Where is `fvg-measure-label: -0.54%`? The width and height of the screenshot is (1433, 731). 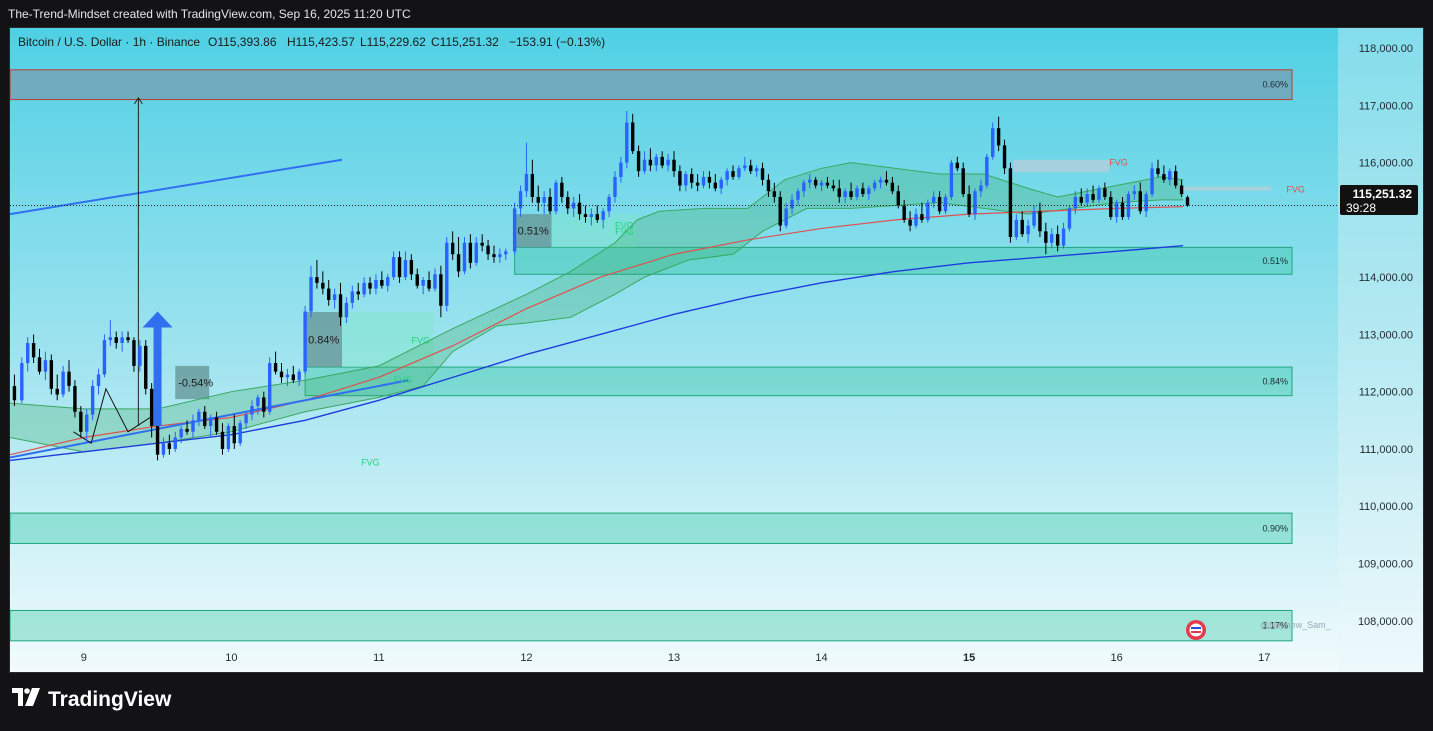 fvg-measure-label: -0.54% is located at coordinates (195, 384).